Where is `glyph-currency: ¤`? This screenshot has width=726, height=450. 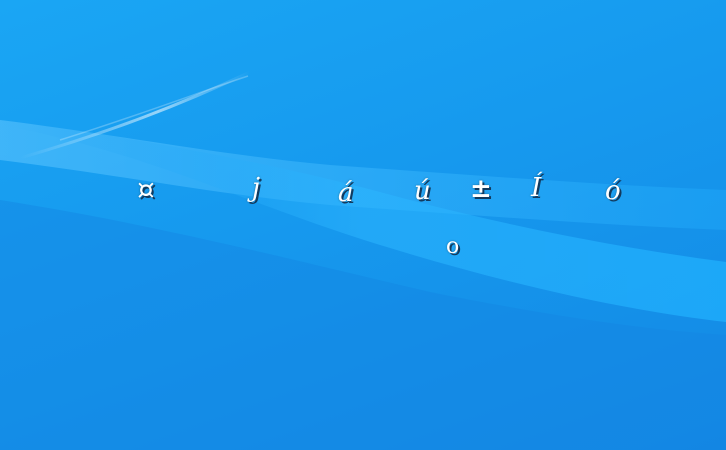
glyph-currency: ¤ is located at coordinates (146, 189).